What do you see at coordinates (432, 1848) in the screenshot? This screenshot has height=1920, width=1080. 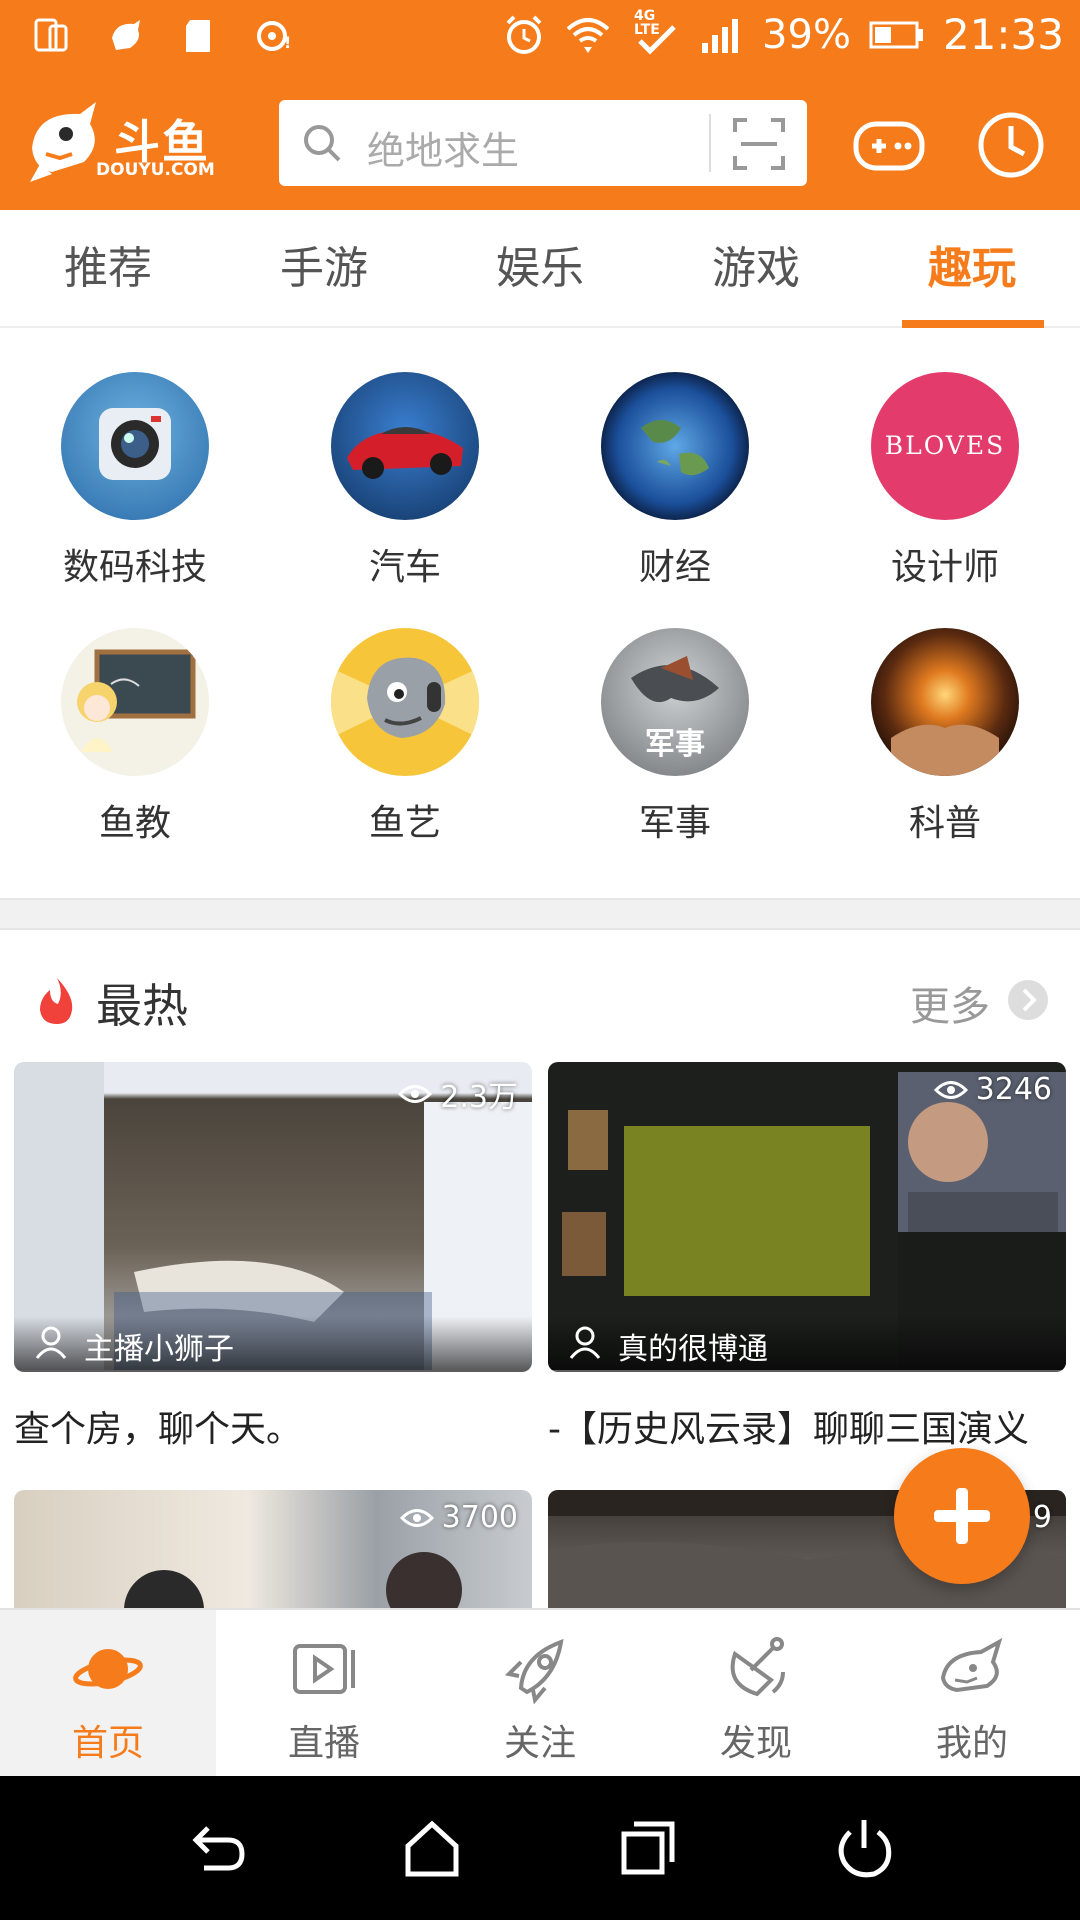 I see `home-icon` at bounding box center [432, 1848].